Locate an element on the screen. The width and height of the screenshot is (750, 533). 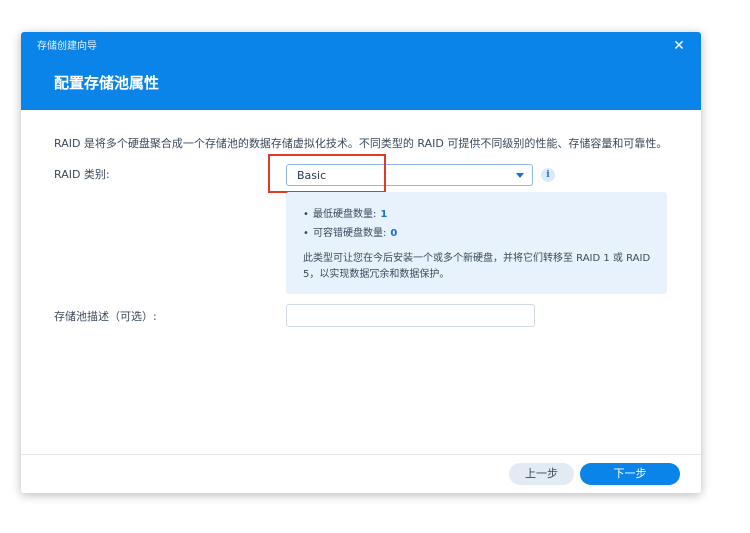
info-icon: i is located at coordinates (548, 175).